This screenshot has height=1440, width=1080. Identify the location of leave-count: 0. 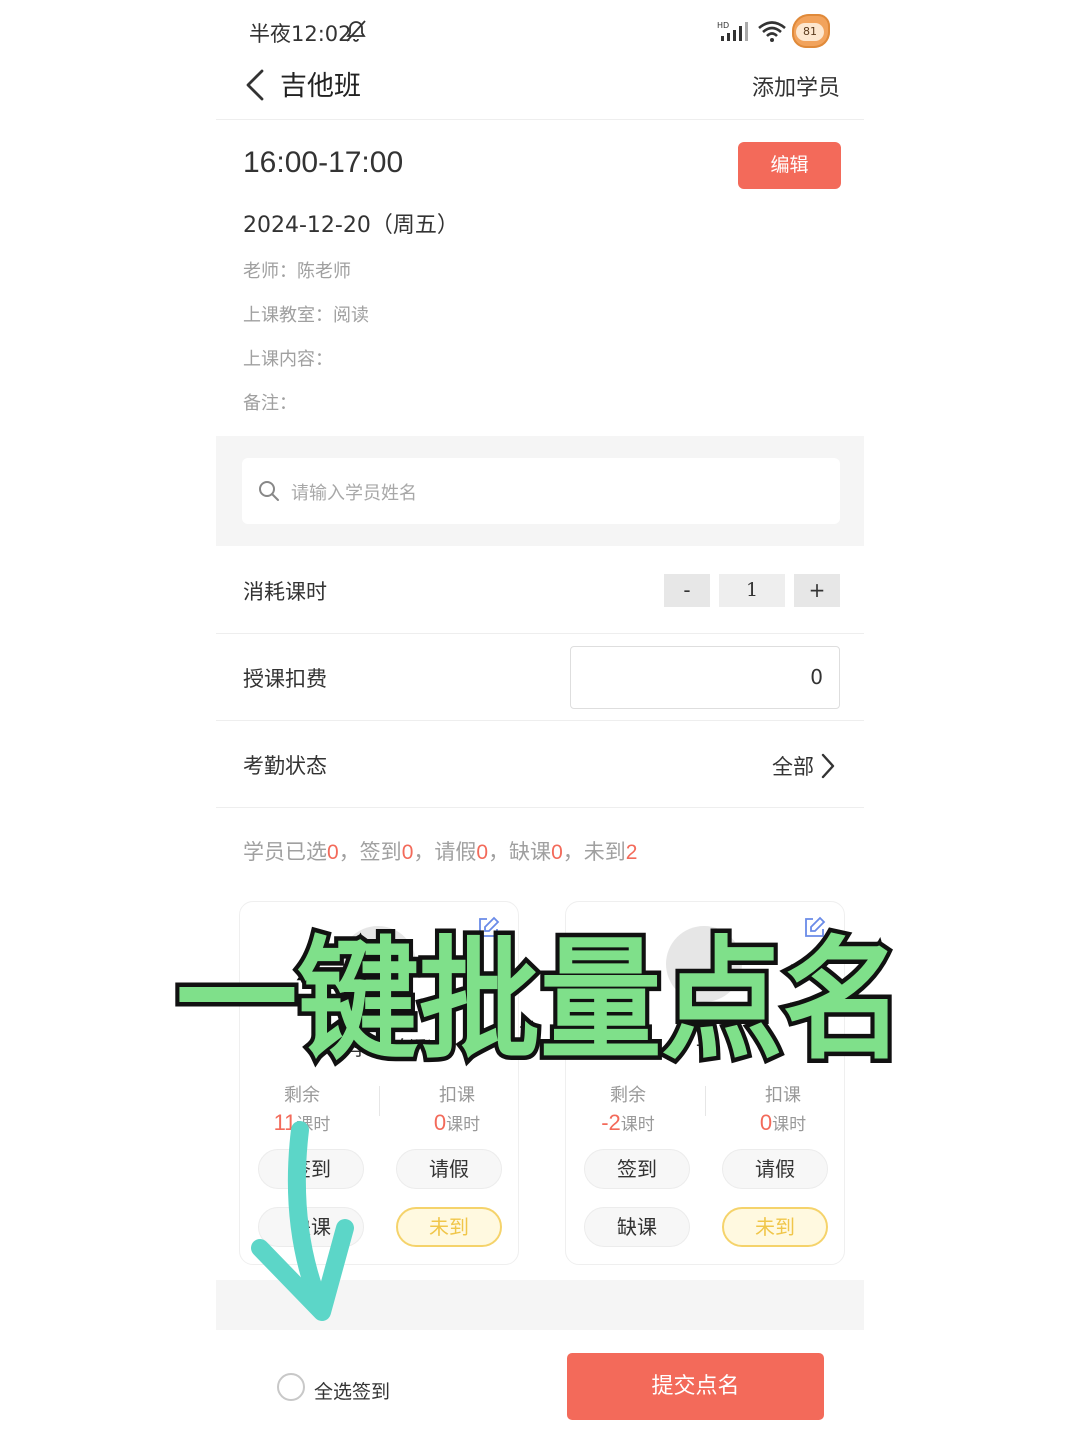
(482, 852).